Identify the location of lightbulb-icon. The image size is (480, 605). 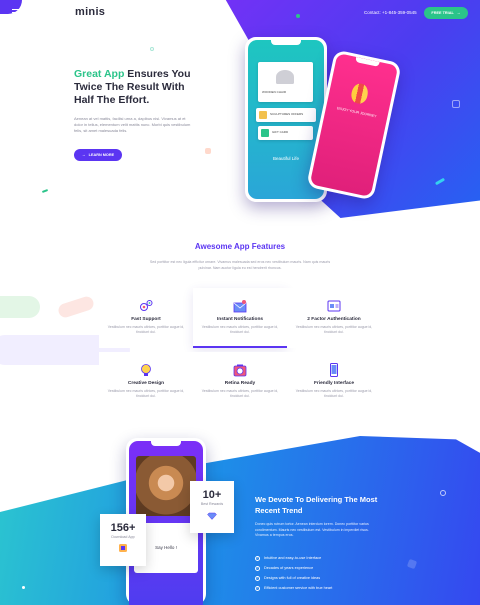
(146, 370).